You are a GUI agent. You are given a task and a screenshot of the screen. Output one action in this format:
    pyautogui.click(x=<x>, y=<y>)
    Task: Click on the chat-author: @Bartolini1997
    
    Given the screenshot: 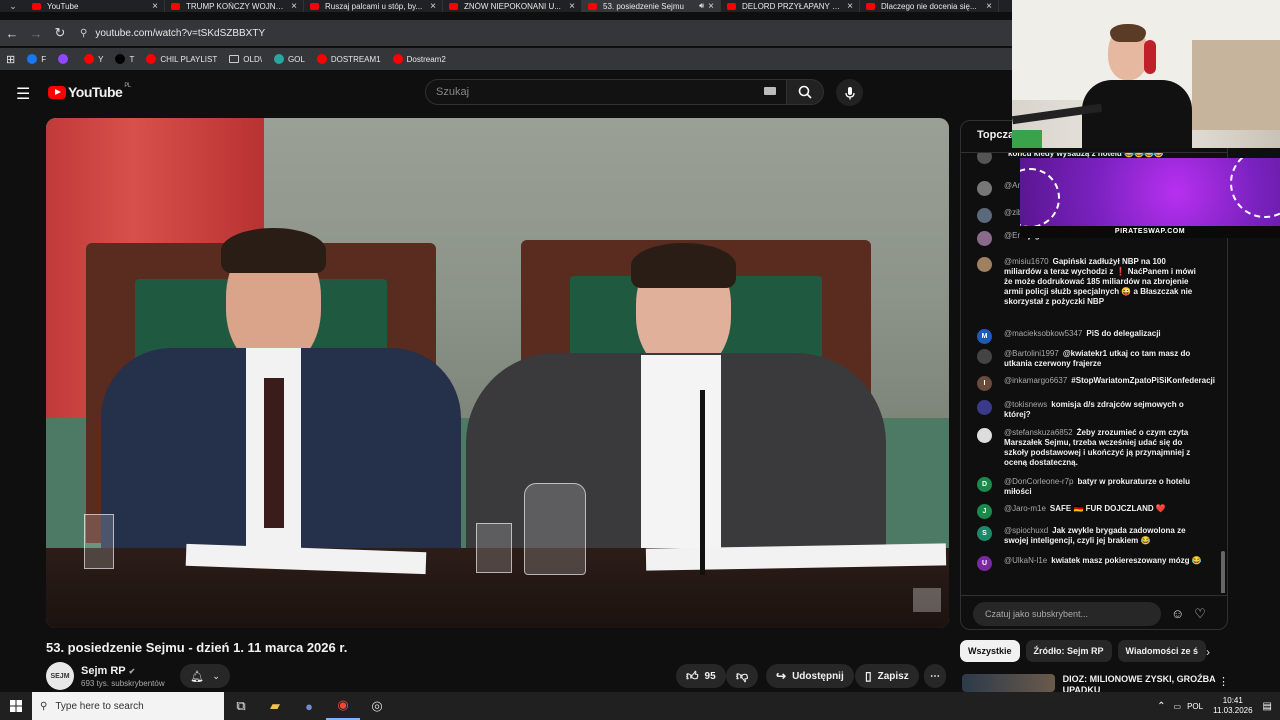 What is the action you would take?
    pyautogui.click(x=1031, y=353)
    